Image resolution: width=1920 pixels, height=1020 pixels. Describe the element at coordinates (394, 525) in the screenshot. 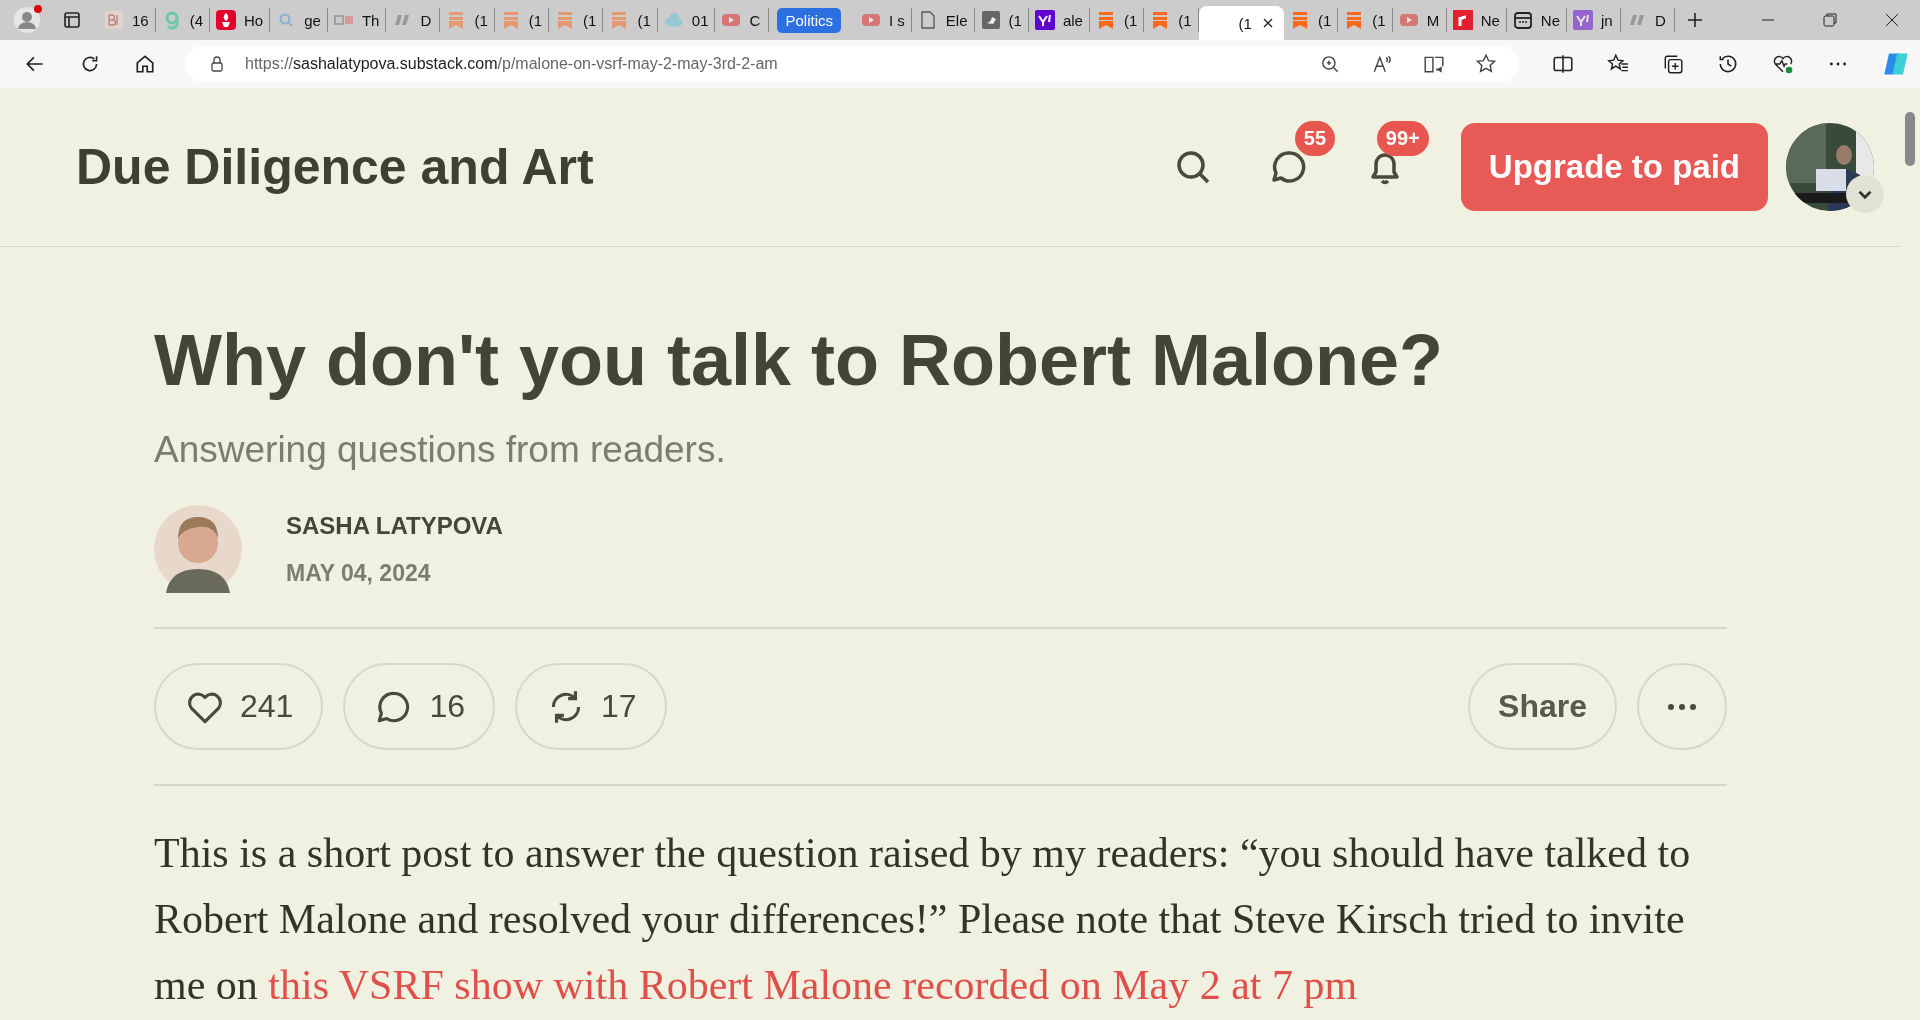

I see `author-name: SASHA LATYPOVA` at that location.